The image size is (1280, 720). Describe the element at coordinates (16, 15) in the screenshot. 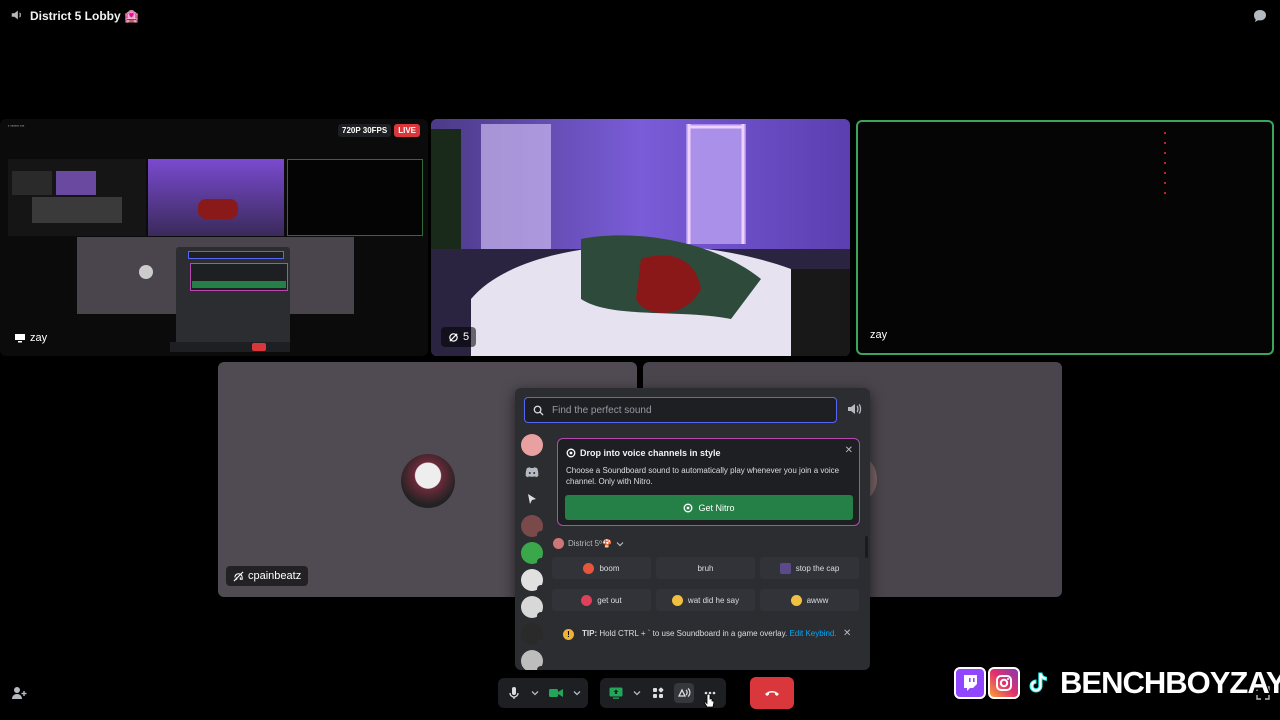

I see `speaker-icon` at that location.